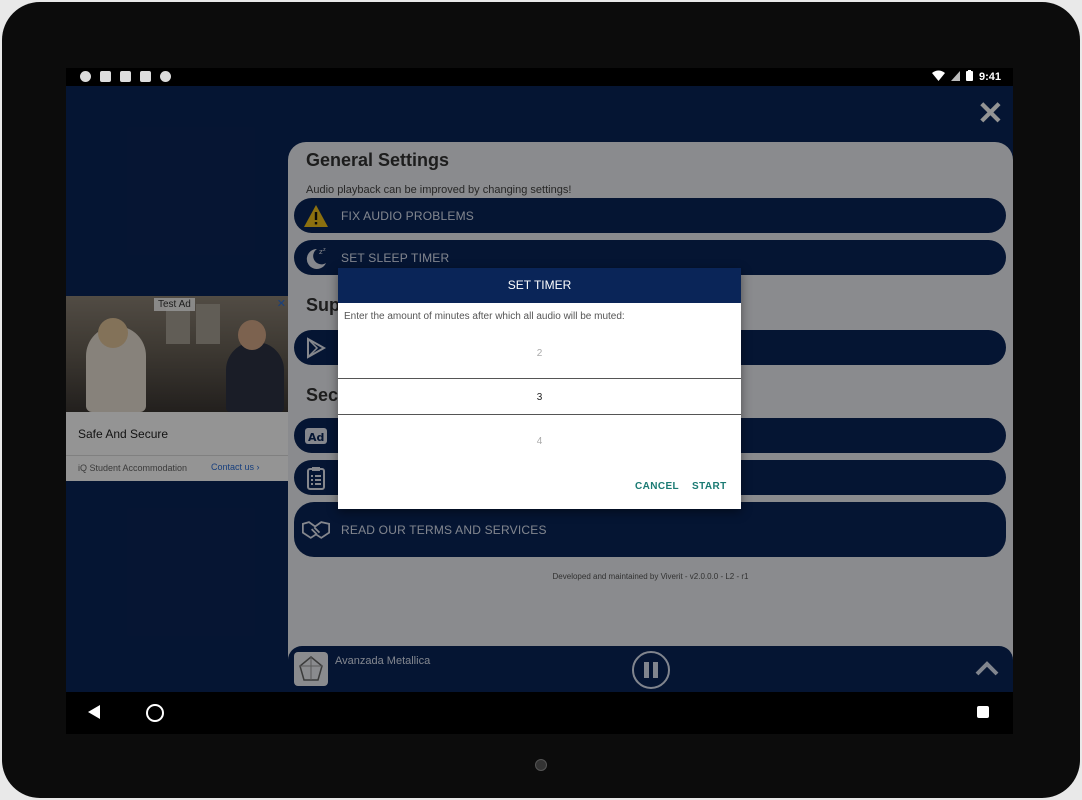 This screenshot has height=800, width=1082. What do you see at coordinates (969, 77) in the screenshot?
I see `battery-icon` at bounding box center [969, 77].